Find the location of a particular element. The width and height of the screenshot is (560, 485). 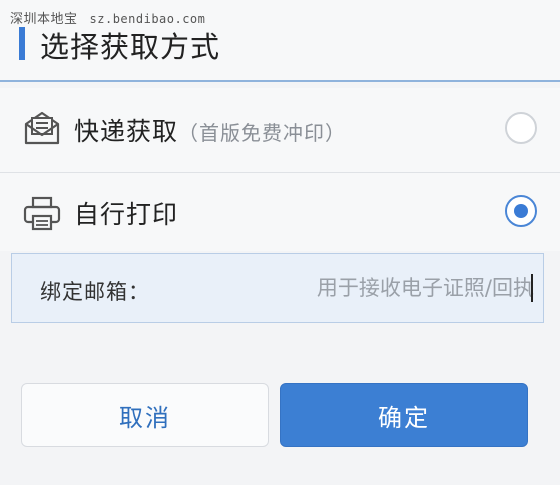

email-input is located at coordinates (375, 288).